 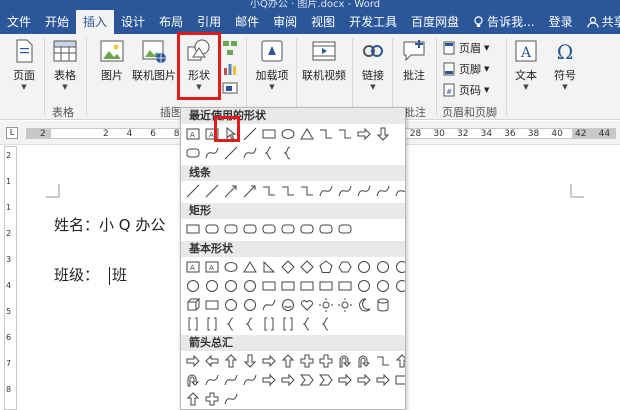 What do you see at coordinates (324, 60) in the screenshot?
I see `online-video-button: 联机视频` at bounding box center [324, 60].